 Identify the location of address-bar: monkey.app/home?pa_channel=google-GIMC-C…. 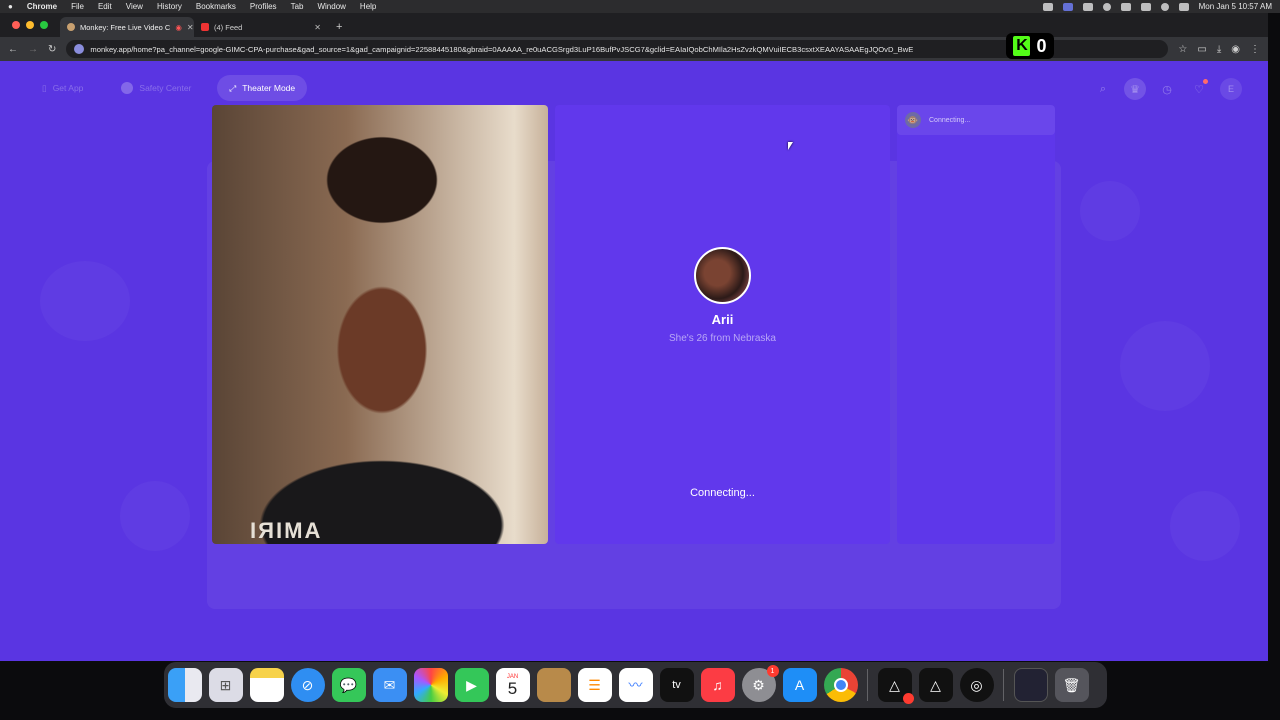
(617, 49).